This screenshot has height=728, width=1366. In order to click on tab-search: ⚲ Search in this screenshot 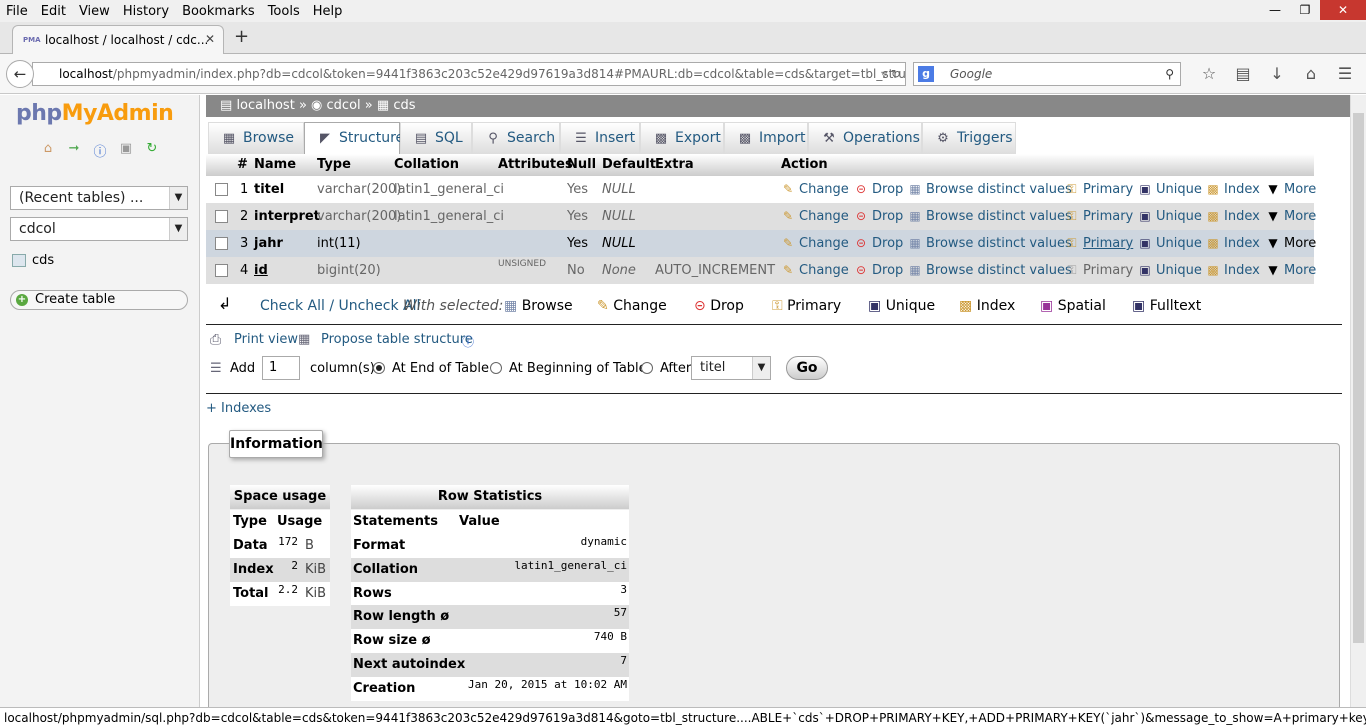, I will do `click(516, 138)`.